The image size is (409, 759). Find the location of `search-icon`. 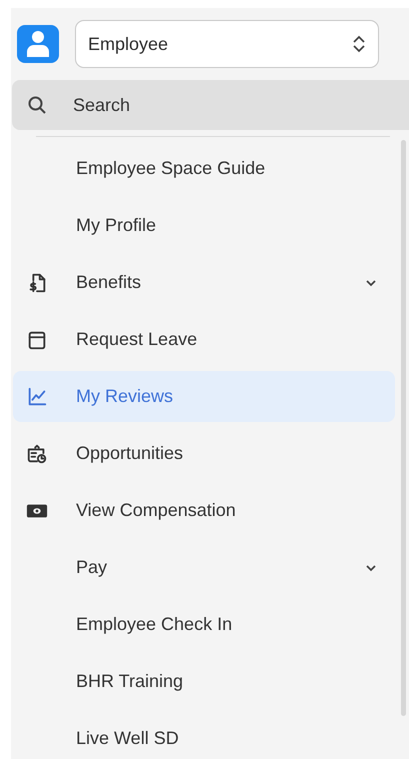

search-icon is located at coordinates (37, 105).